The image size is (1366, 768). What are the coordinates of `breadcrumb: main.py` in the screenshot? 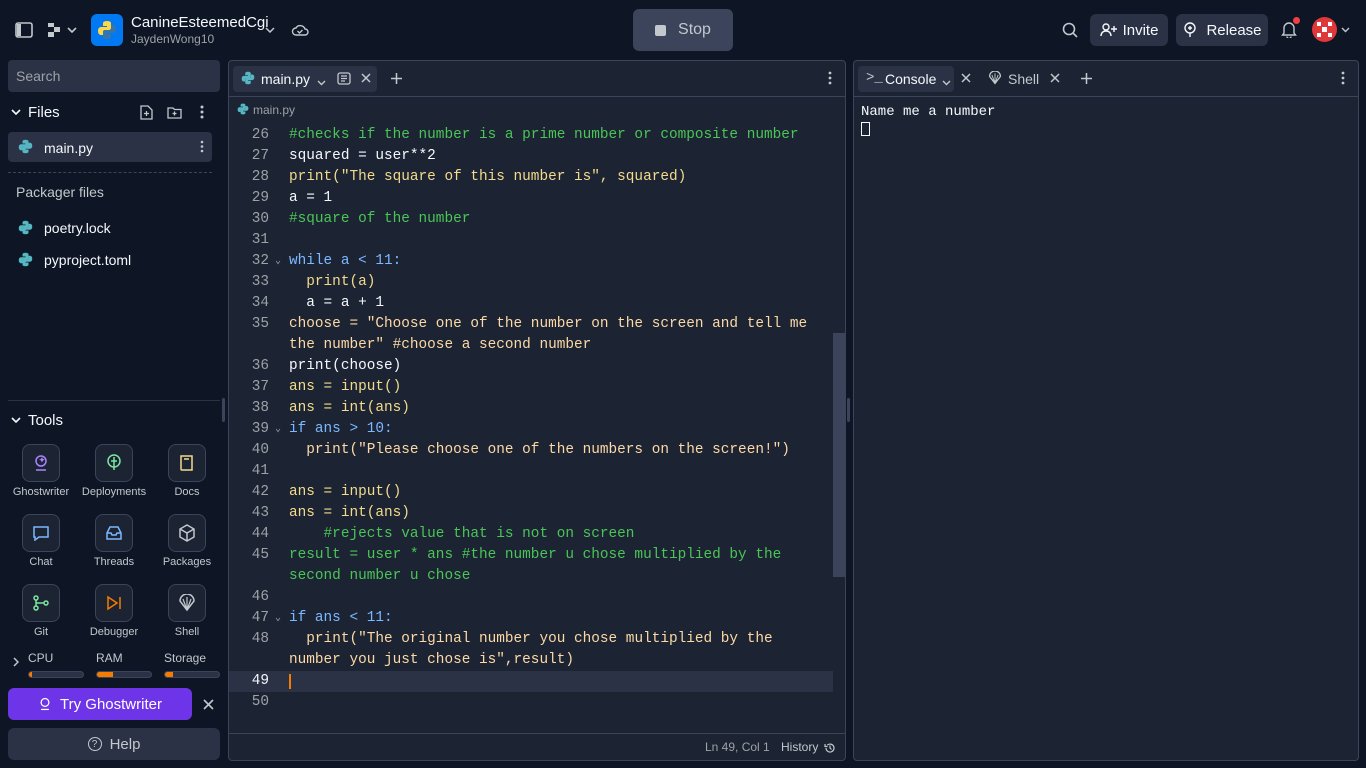 It's located at (266, 110).